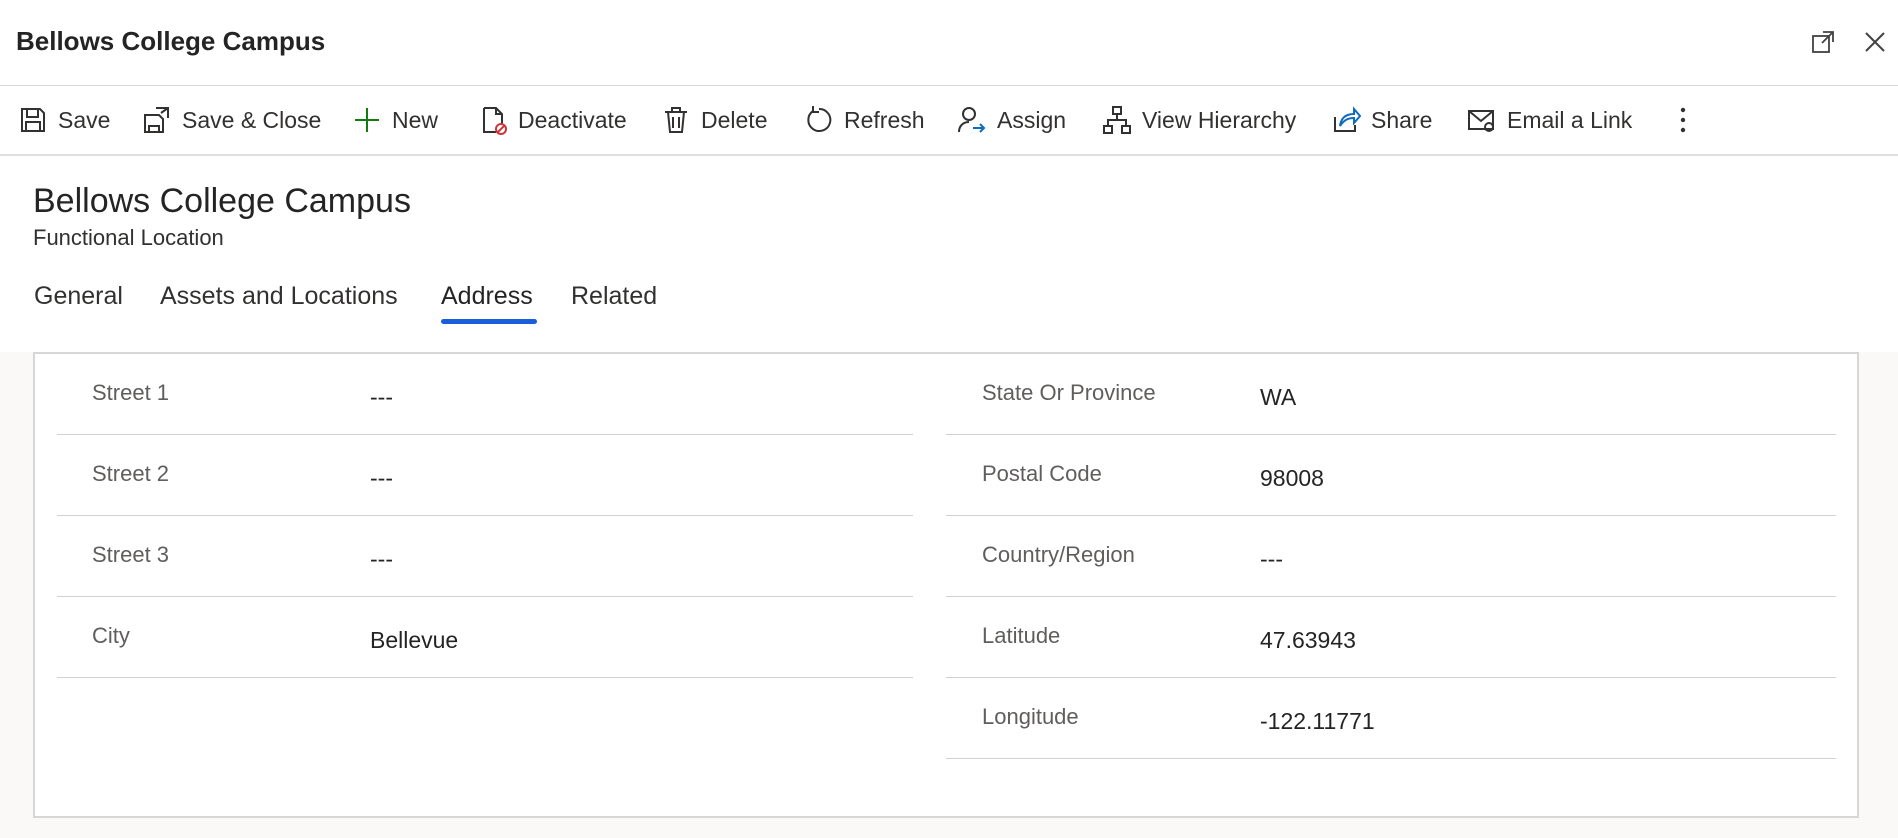 The height and width of the screenshot is (838, 1898). What do you see at coordinates (884, 119) in the screenshot?
I see `refresh-label: Refresh` at bounding box center [884, 119].